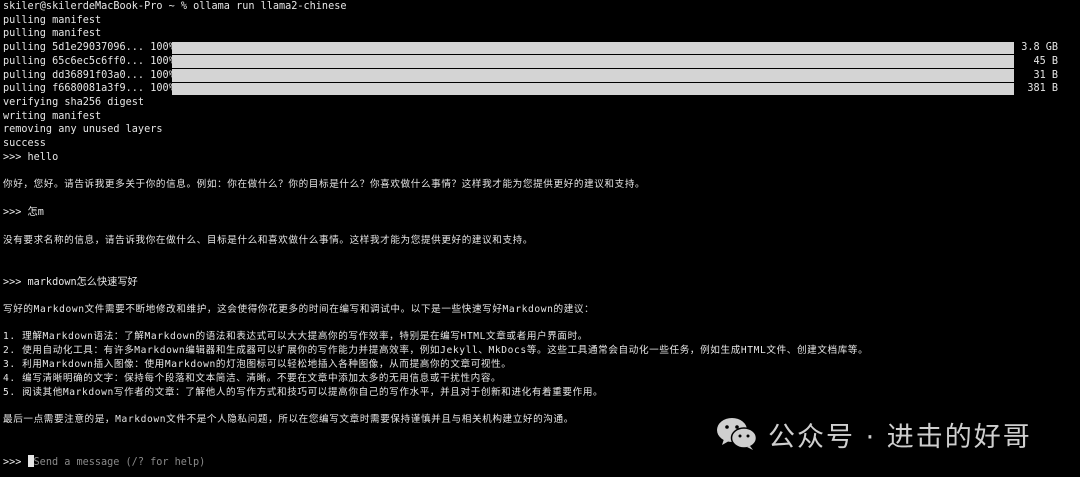 The height and width of the screenshot is (477, 1080). Describe the element at coordinates (1042, 89) in the screenshot. I see `layer-size: 381 B` at that location.